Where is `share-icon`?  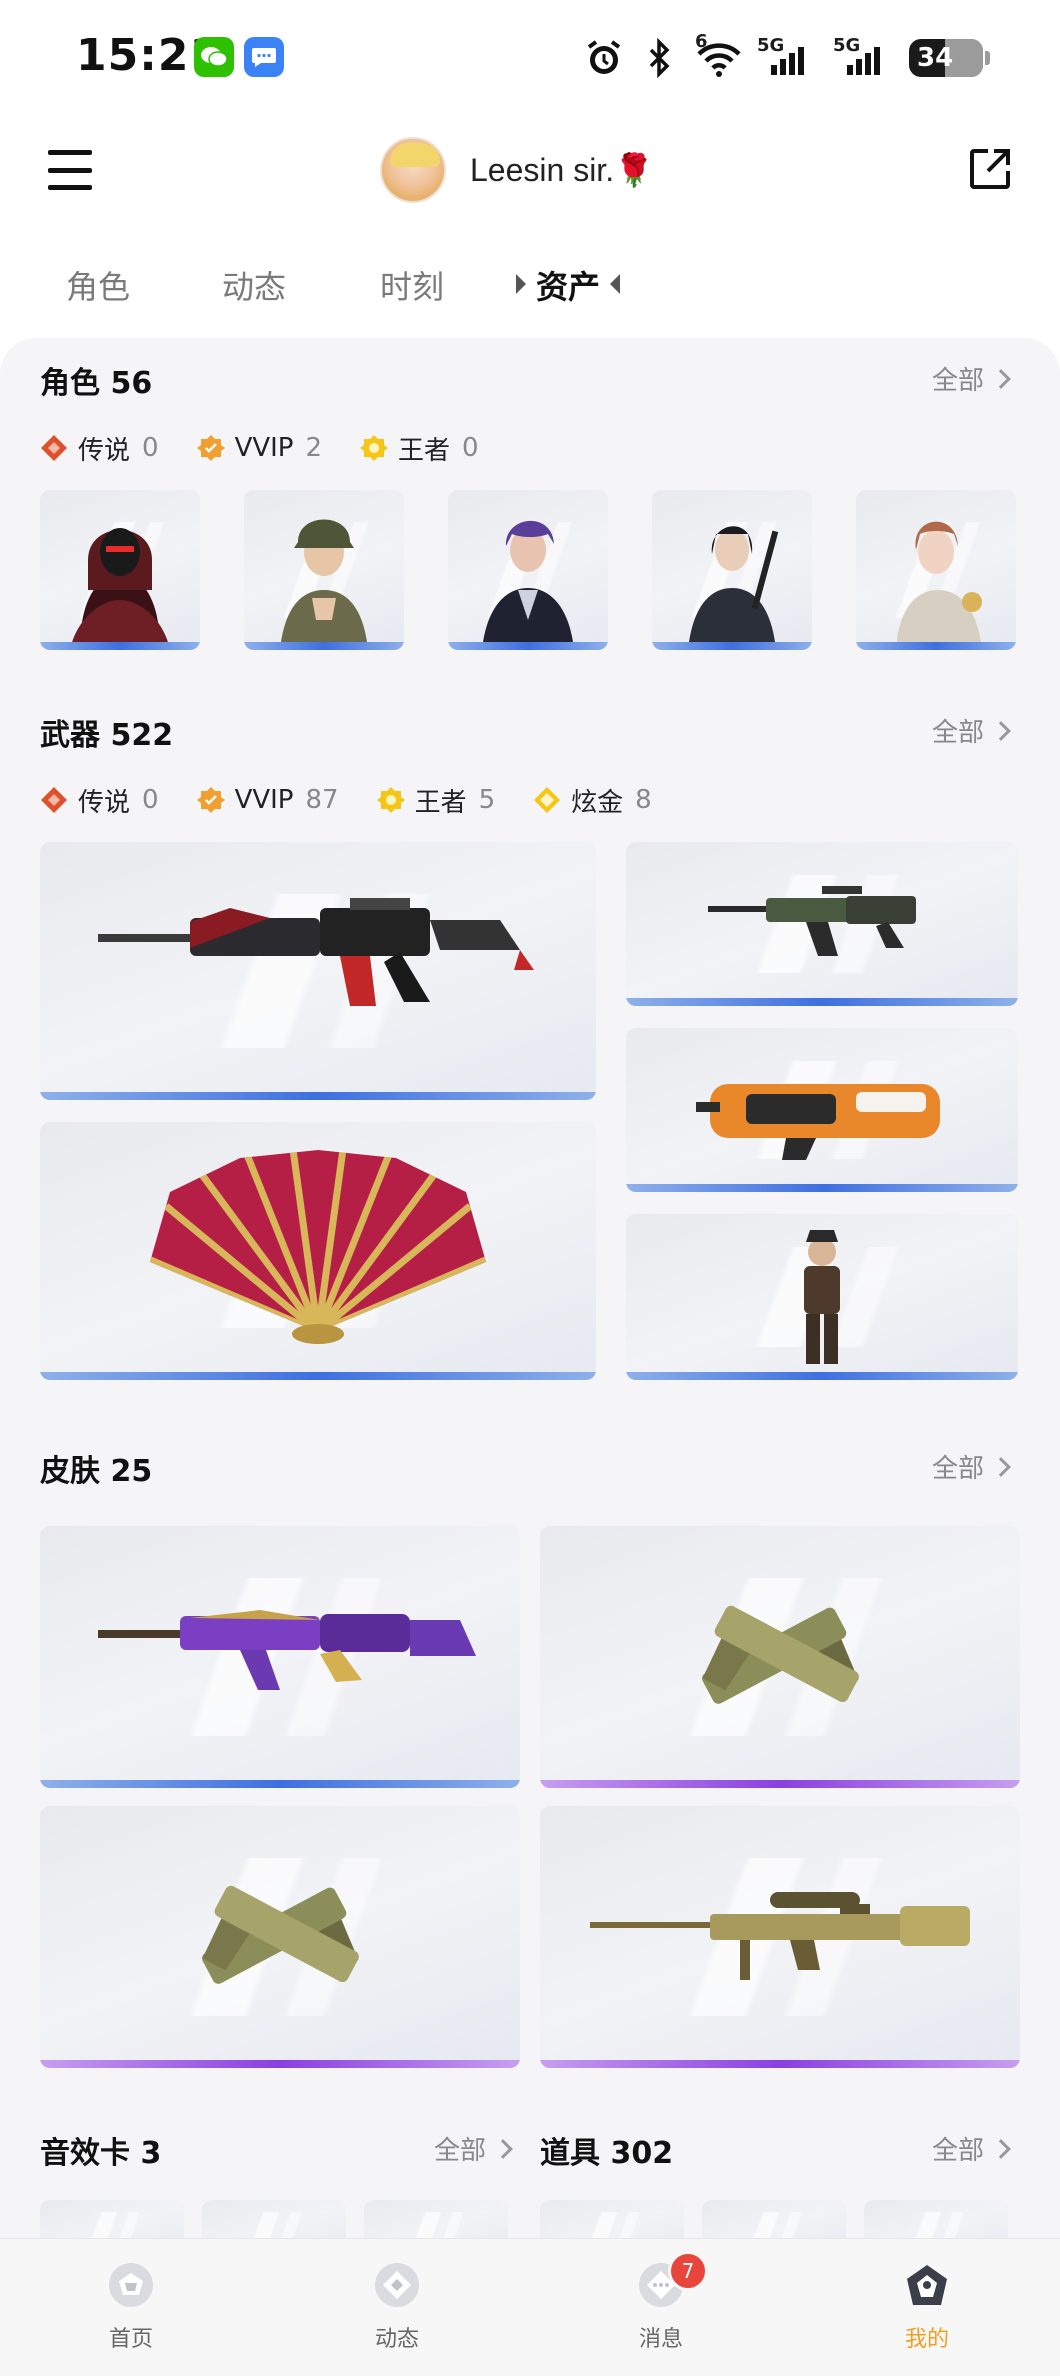
share-icon is located at coordinates (990, 169).